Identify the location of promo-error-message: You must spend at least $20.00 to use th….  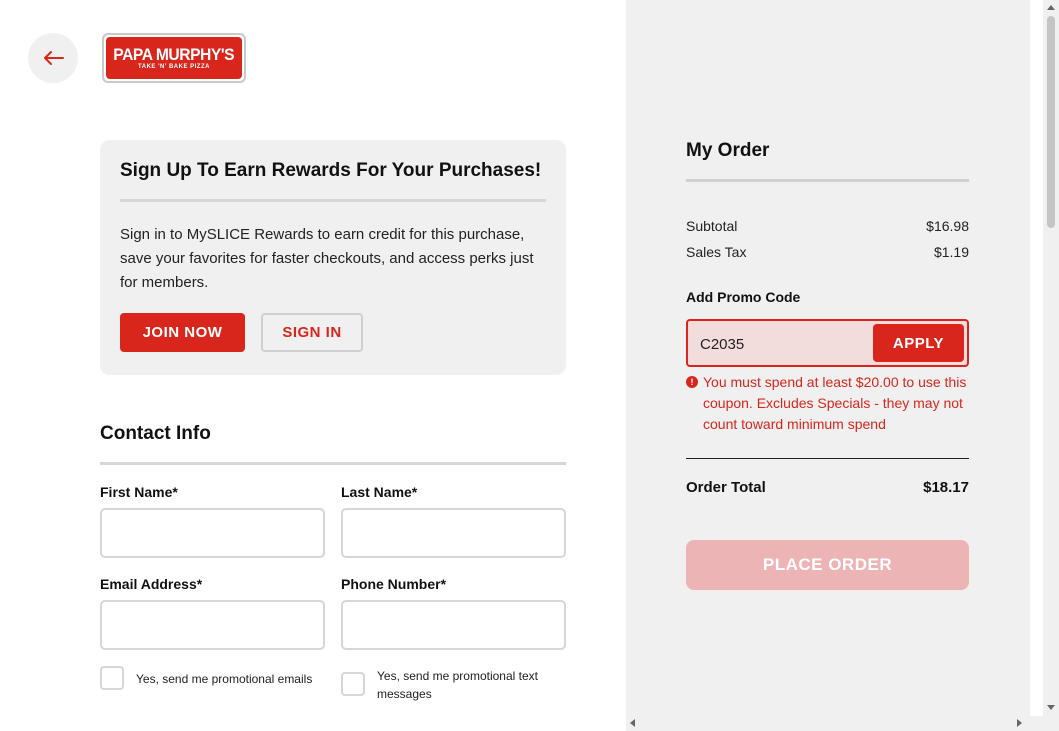
(835, 403).